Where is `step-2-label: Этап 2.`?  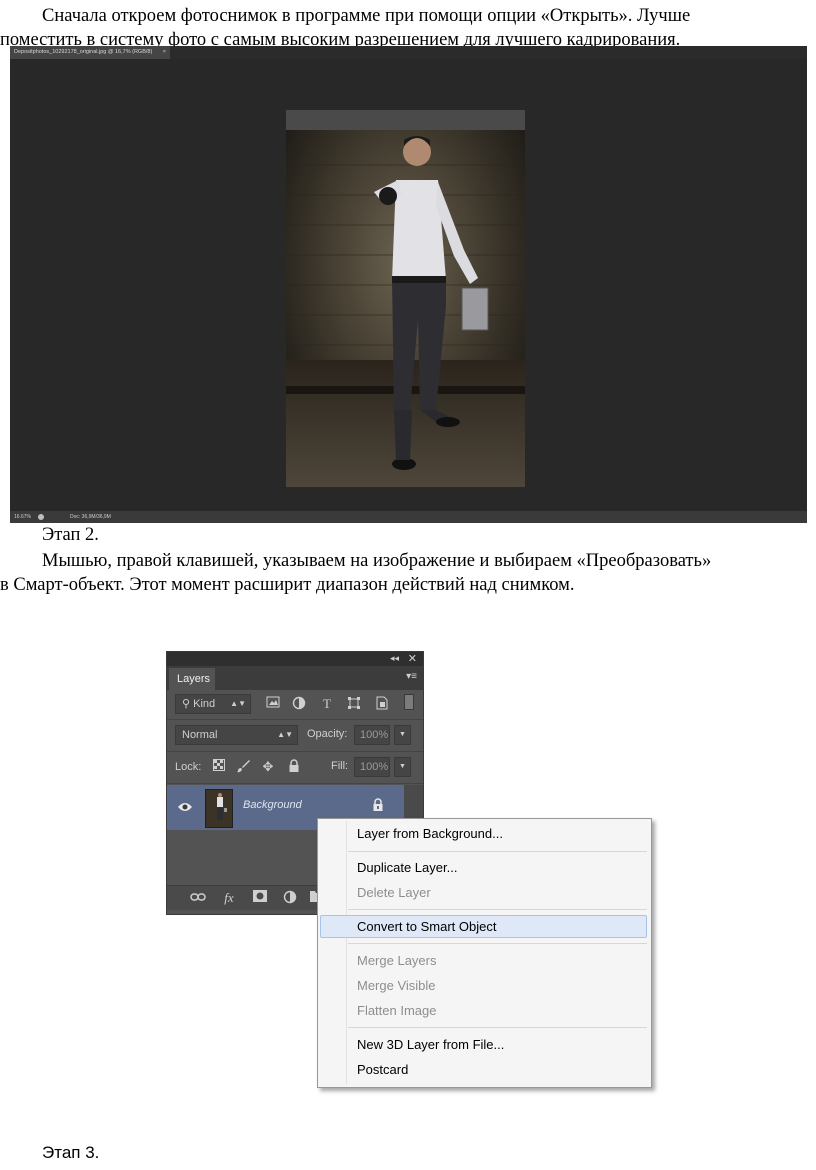
step-2-label: Этап 2. is located at coordinates (70, 535).